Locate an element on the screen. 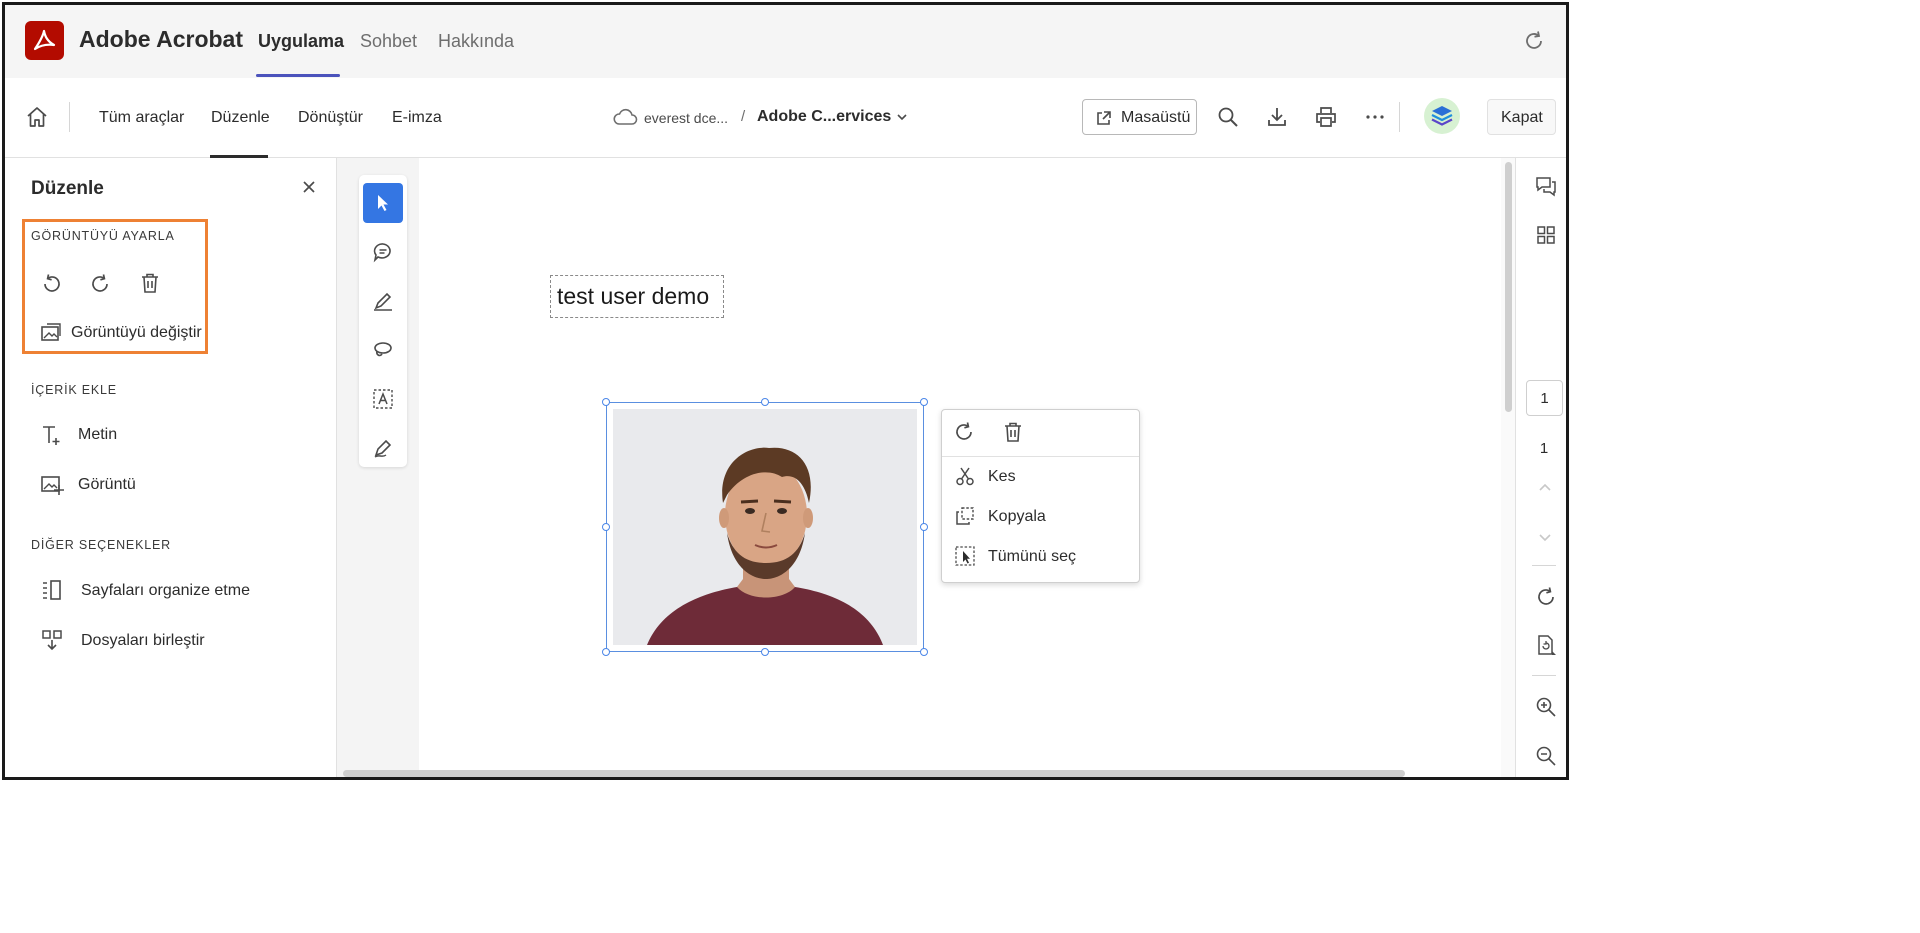 This screenshot has height=933, width=1920. add-text-item: Metin is located at coordinates (97, 435).